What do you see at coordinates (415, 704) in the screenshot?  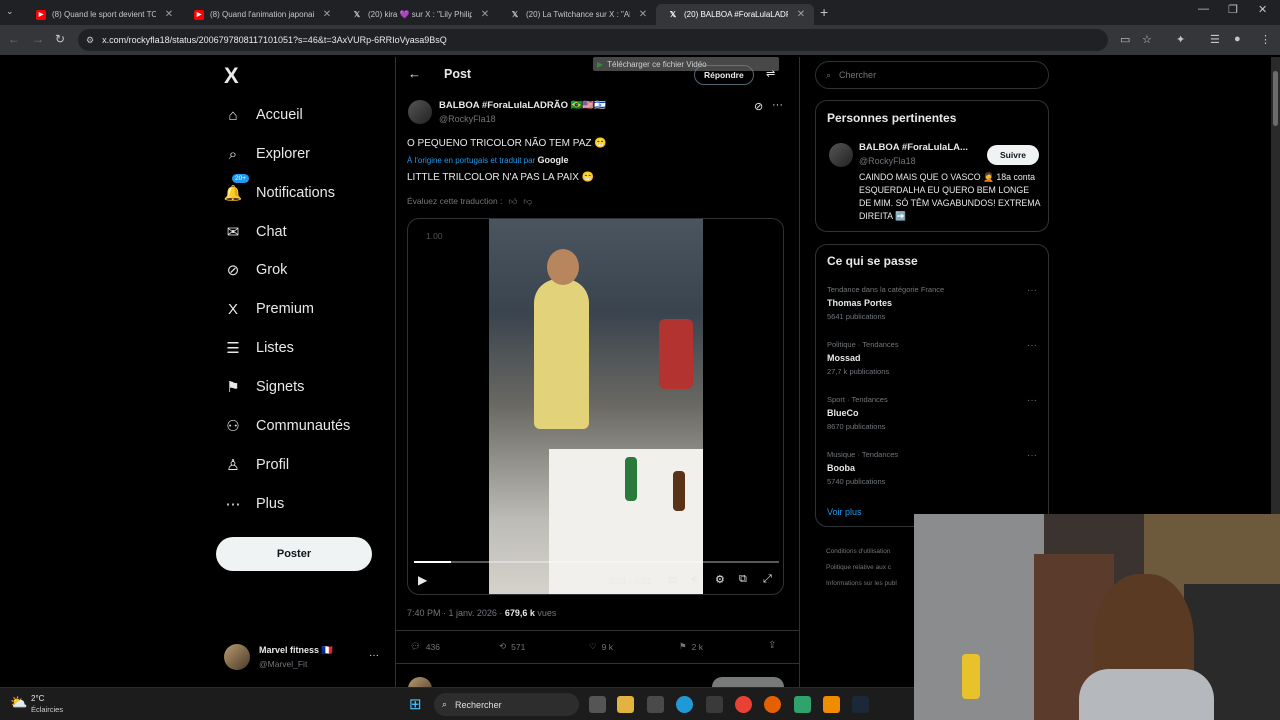 I see `windows-start-icon: ⊞` at bounding box center [415, 704].